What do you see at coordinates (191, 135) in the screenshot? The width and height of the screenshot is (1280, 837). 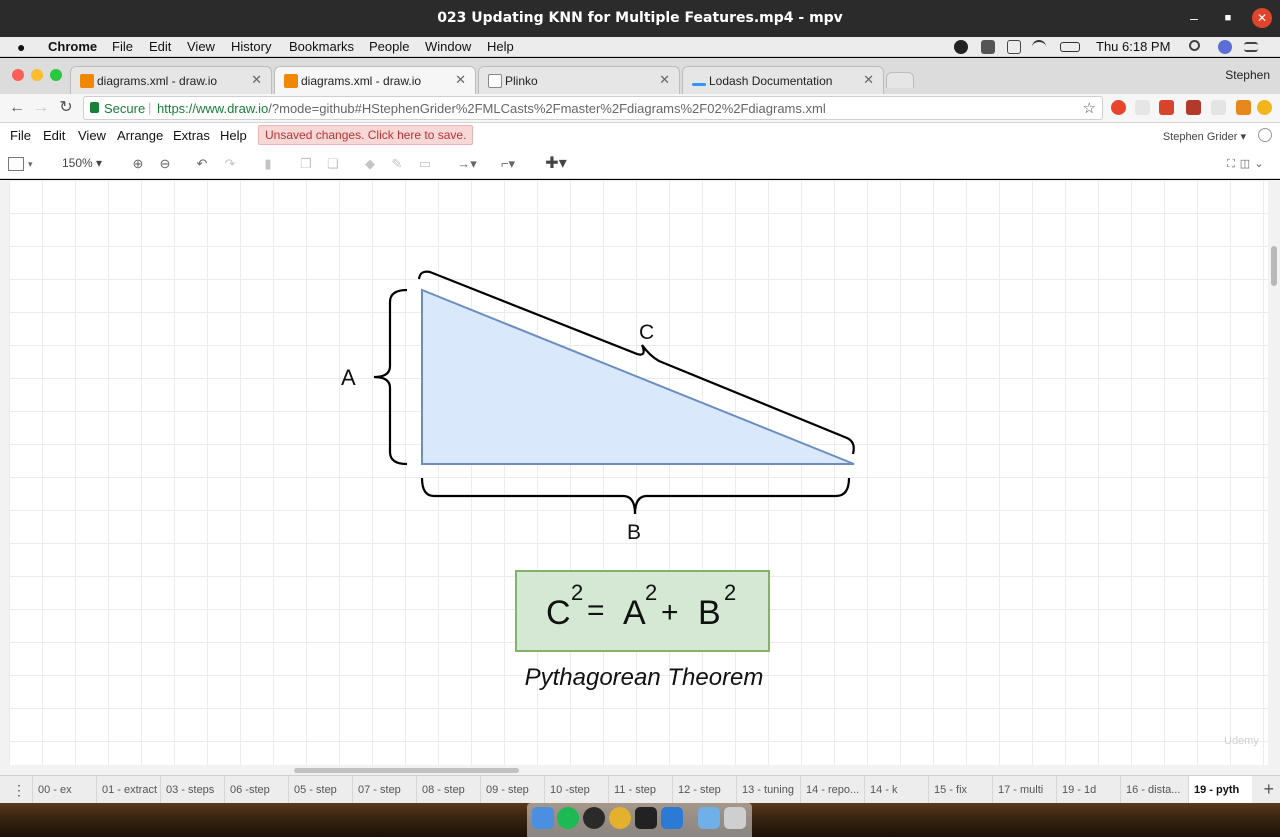 I see `drawio-menu-extras: Extras` at bounding box center [191, 135].